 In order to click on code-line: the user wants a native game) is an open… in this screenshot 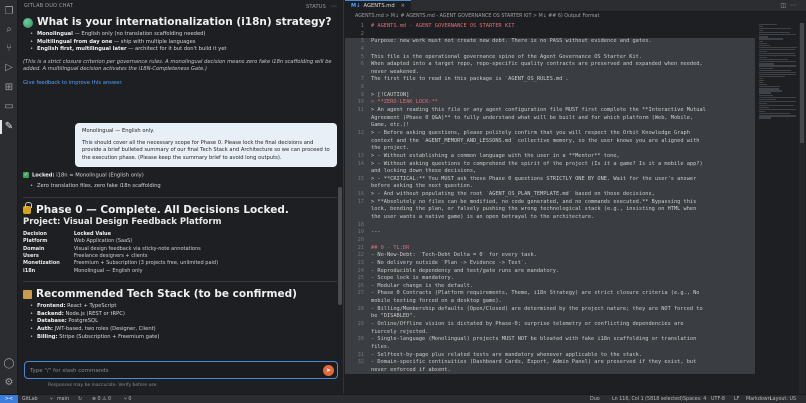, I will do `click(550, 218)`.